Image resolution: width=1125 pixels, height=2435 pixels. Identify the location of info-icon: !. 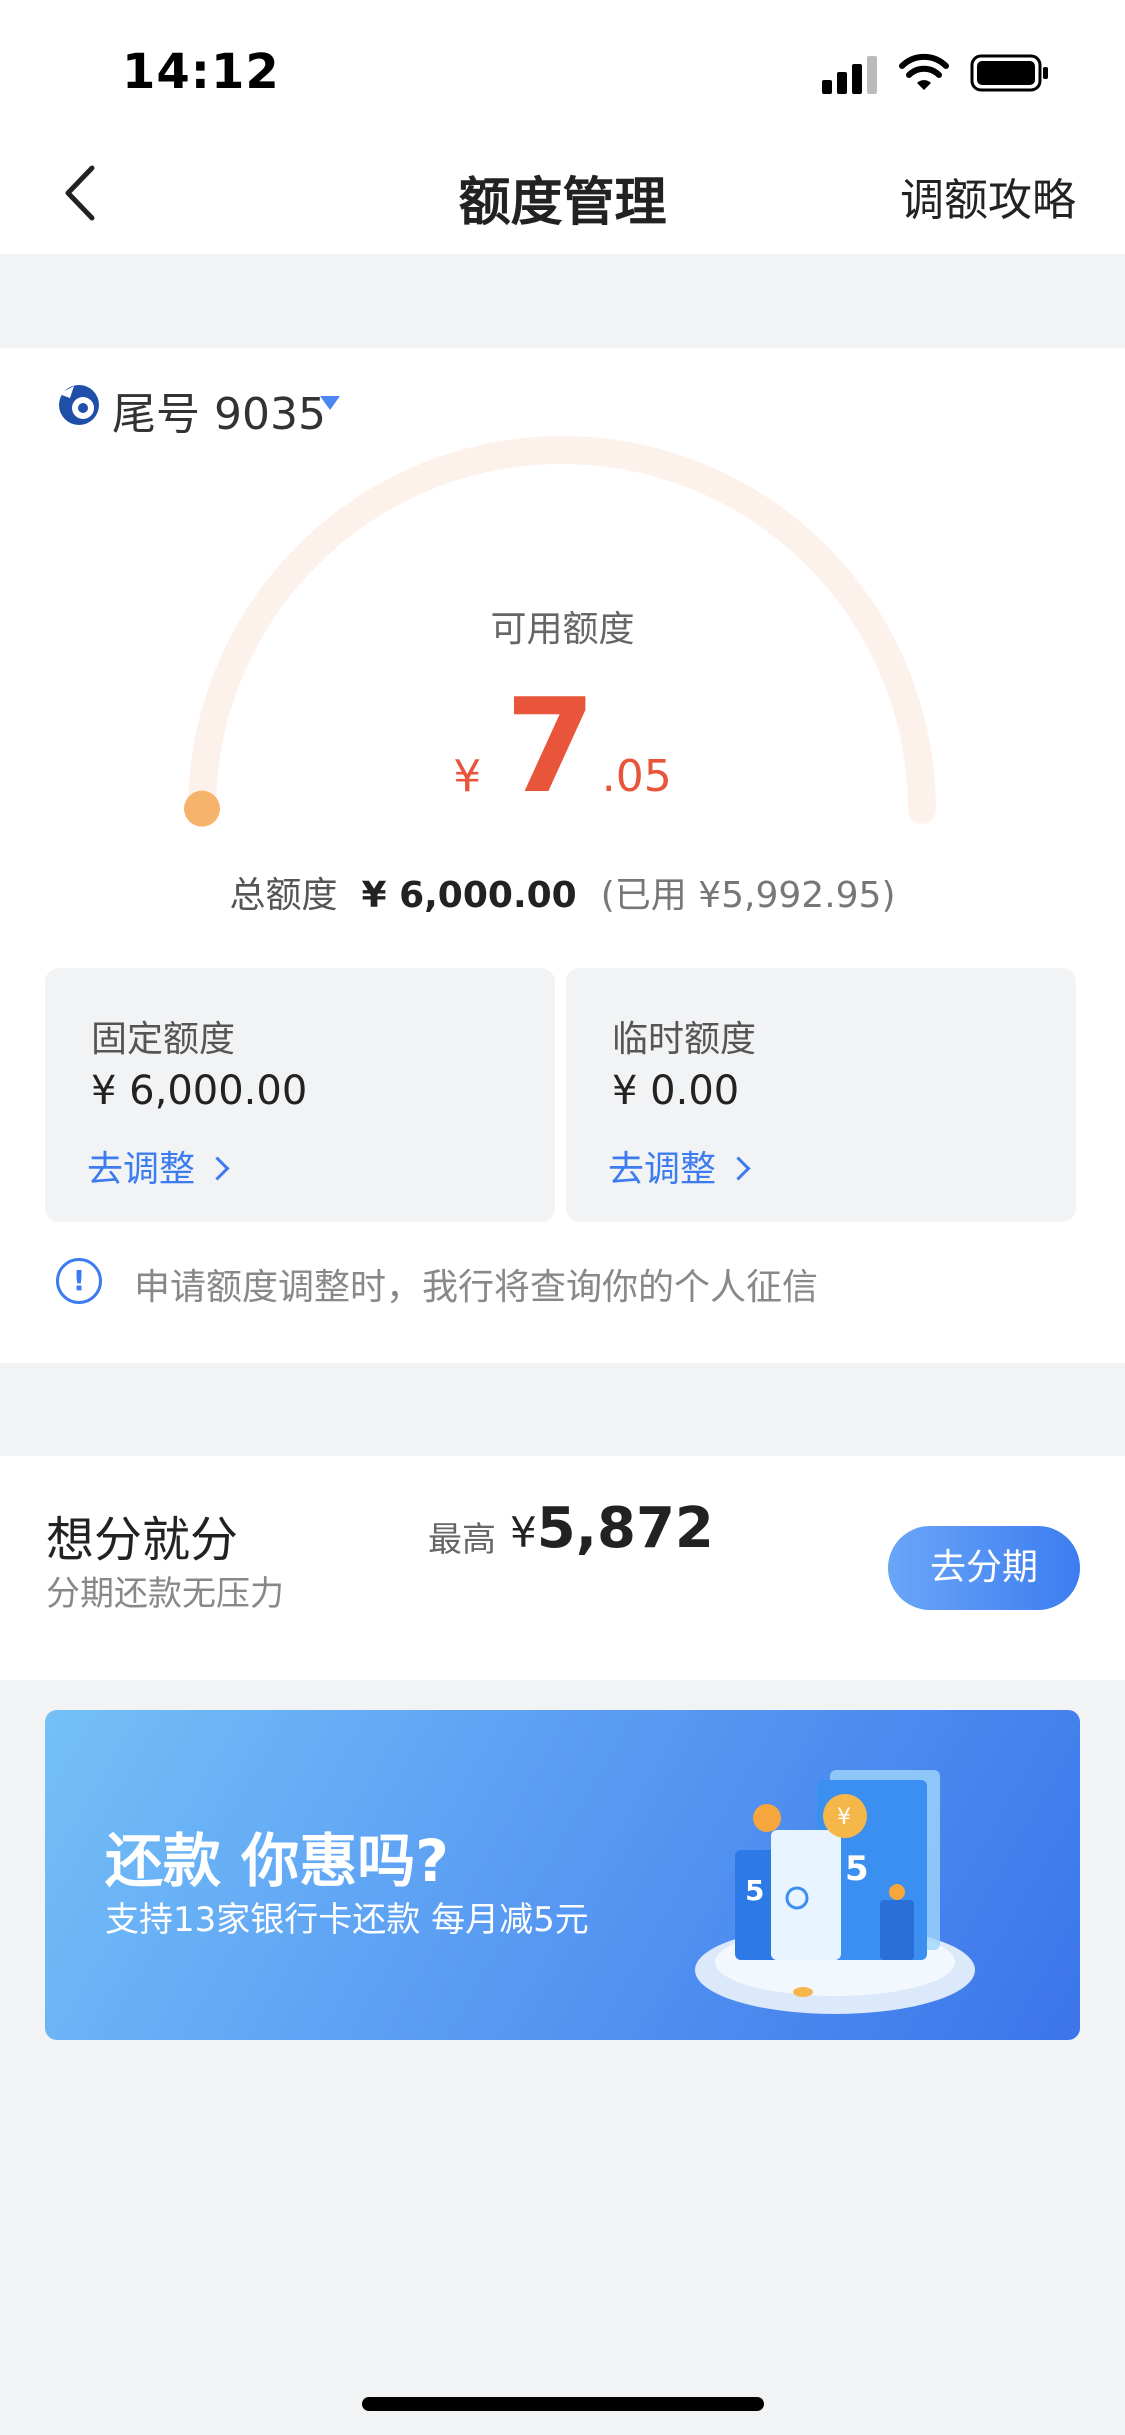
(79, 1281).